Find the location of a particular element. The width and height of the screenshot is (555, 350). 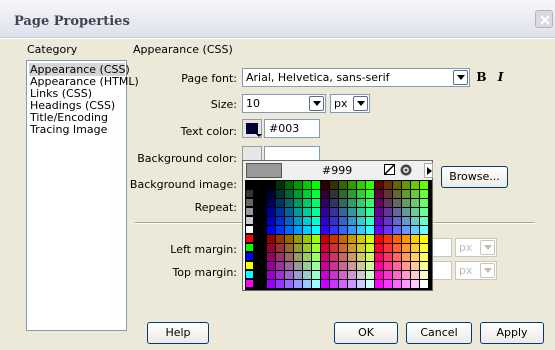

left-margin-input is located at coordinates (442, 247).